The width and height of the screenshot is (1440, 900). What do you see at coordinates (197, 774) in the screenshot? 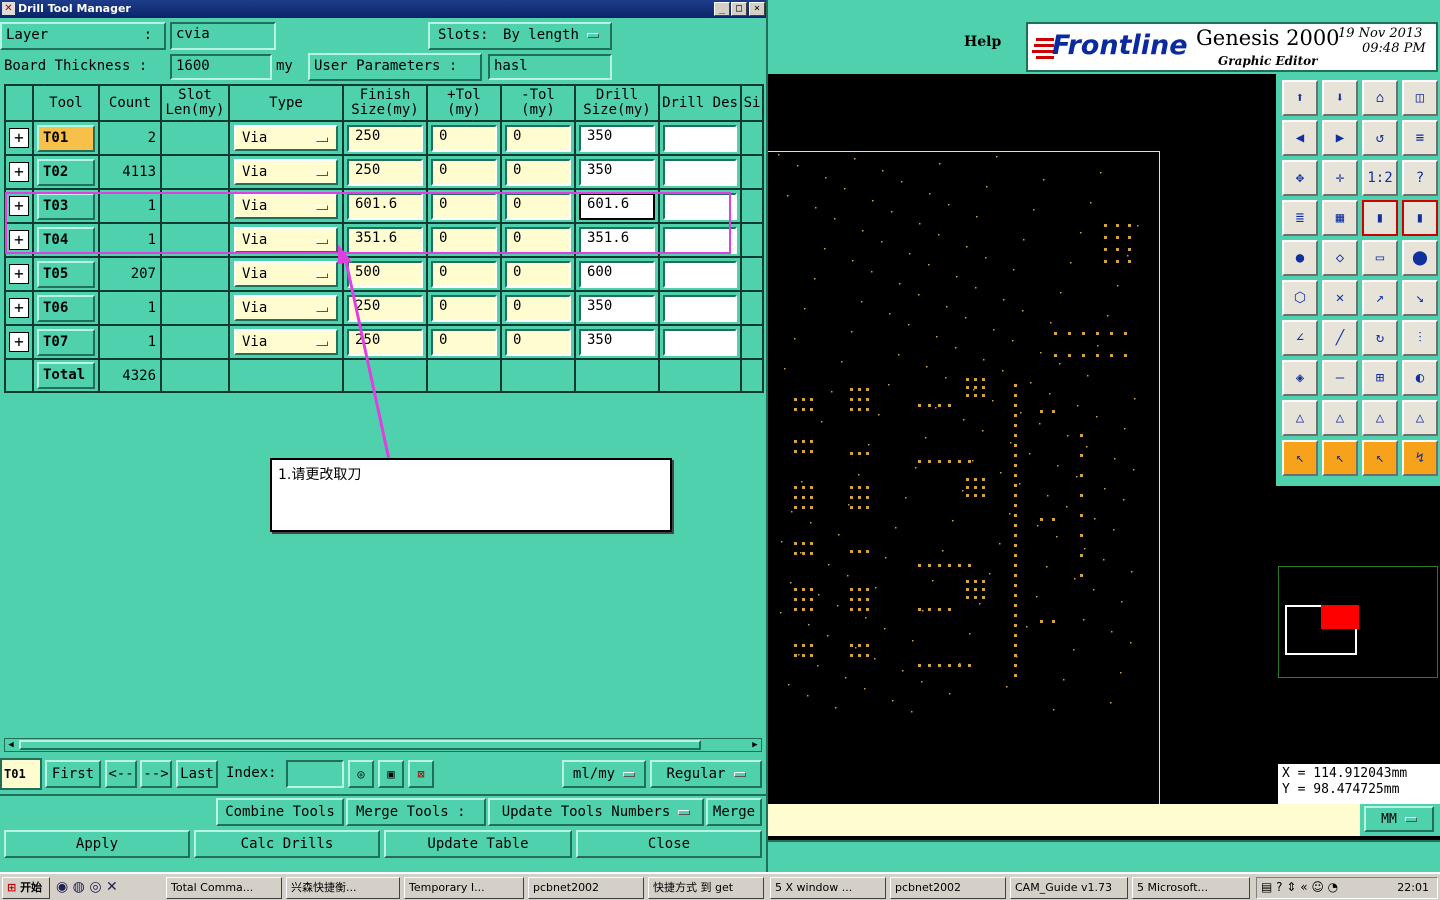
I see `last-button: Last` at bounding box center [197, 774].